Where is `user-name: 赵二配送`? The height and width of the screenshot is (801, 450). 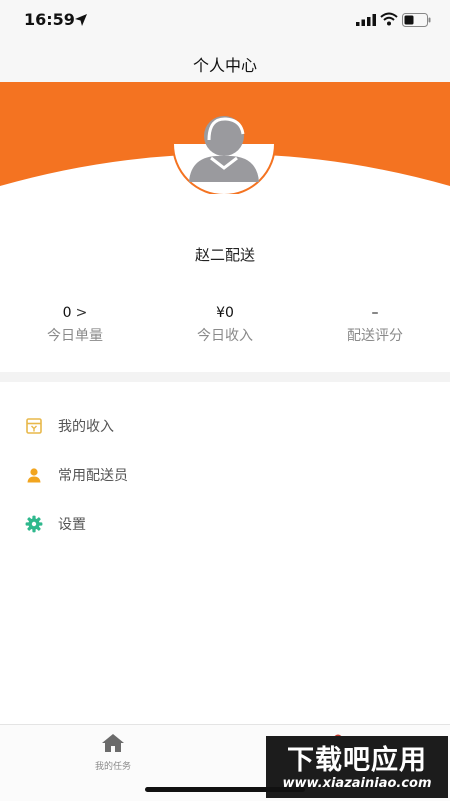 user-name: 赵二配送 is located at coordinates (224, 255).